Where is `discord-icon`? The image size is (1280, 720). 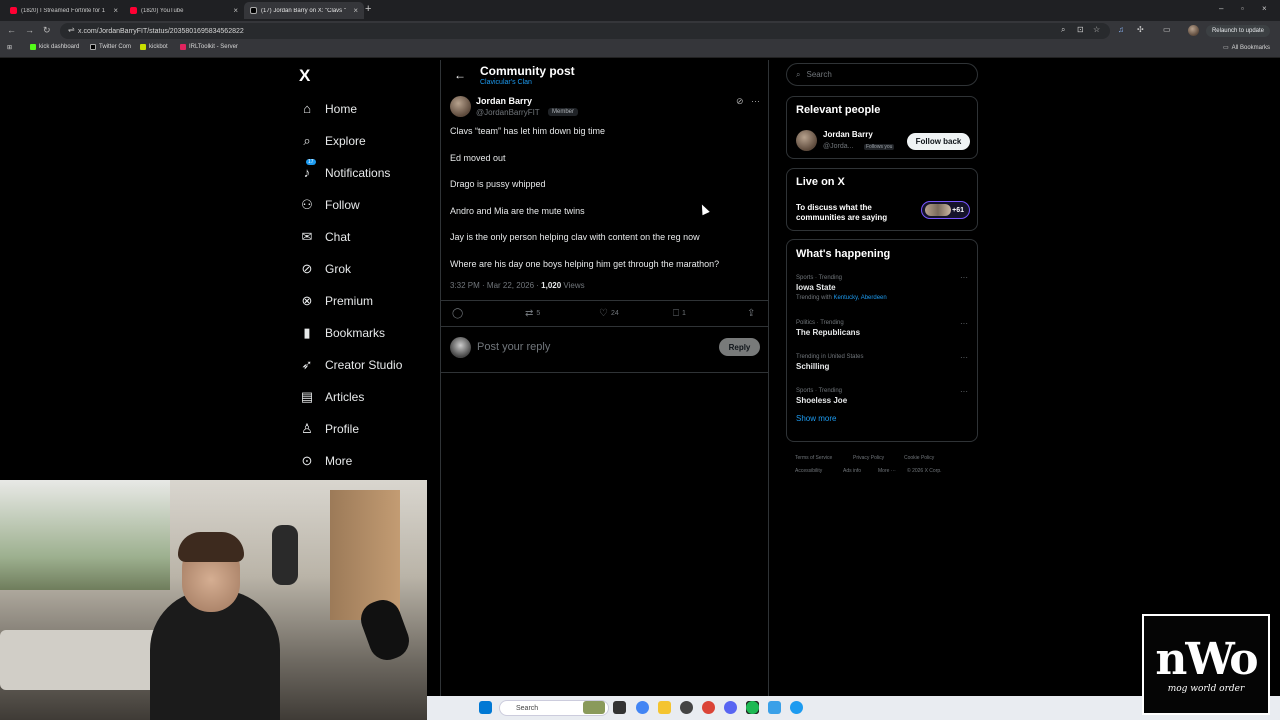 discord-icon is located at coordinates (730, 707).